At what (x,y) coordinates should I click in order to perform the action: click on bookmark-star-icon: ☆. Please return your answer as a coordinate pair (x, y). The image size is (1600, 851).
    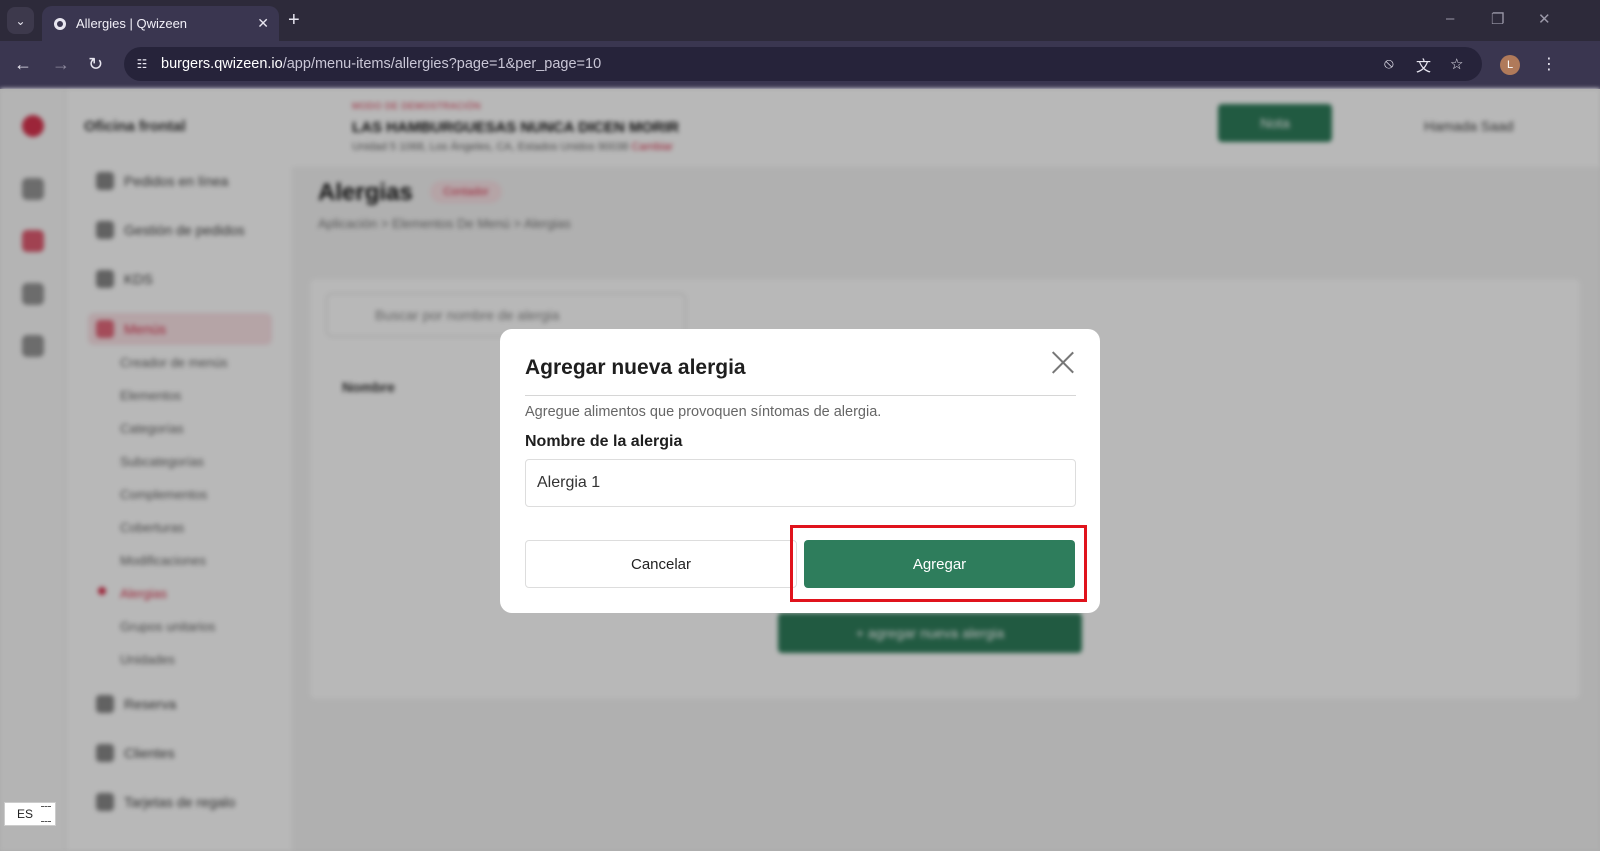
    Looking at the image, I should click on (1456, 64).